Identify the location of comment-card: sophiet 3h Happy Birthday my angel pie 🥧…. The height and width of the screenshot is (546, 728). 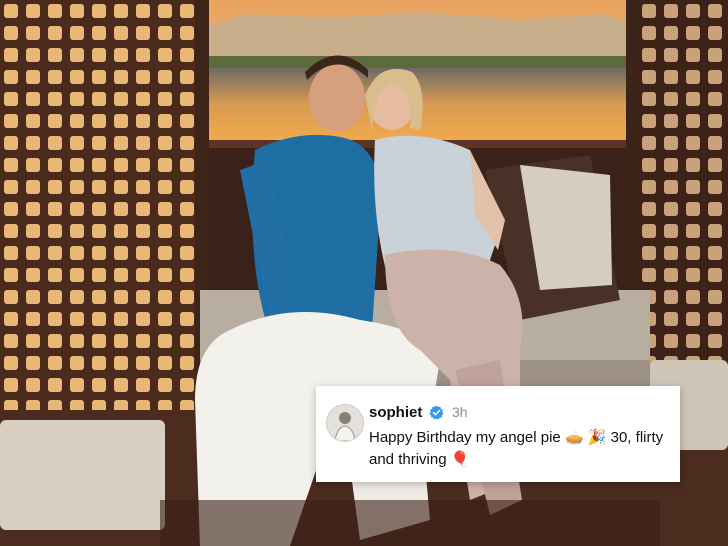
(498, 434).